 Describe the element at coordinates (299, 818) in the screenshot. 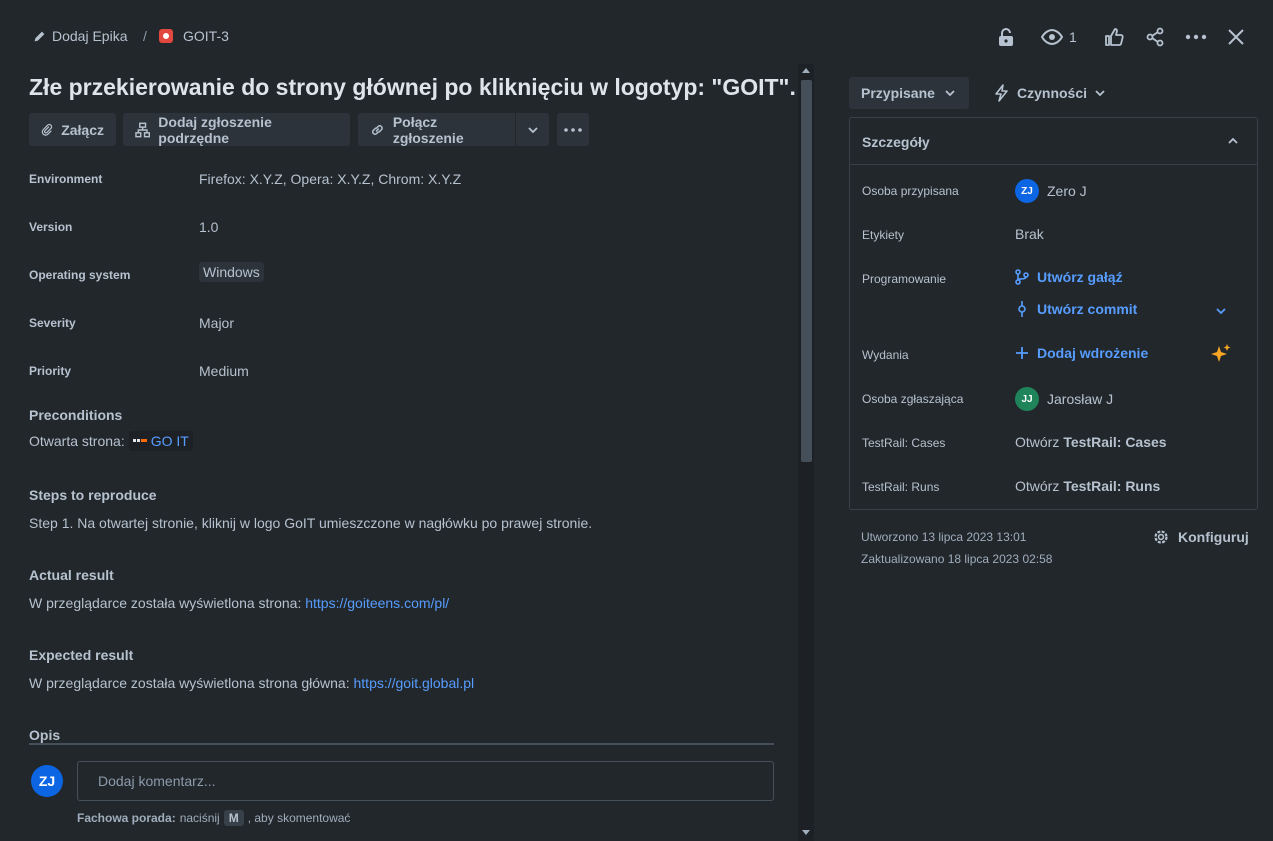

I see `tip-post: , aby skomentować` at that location.